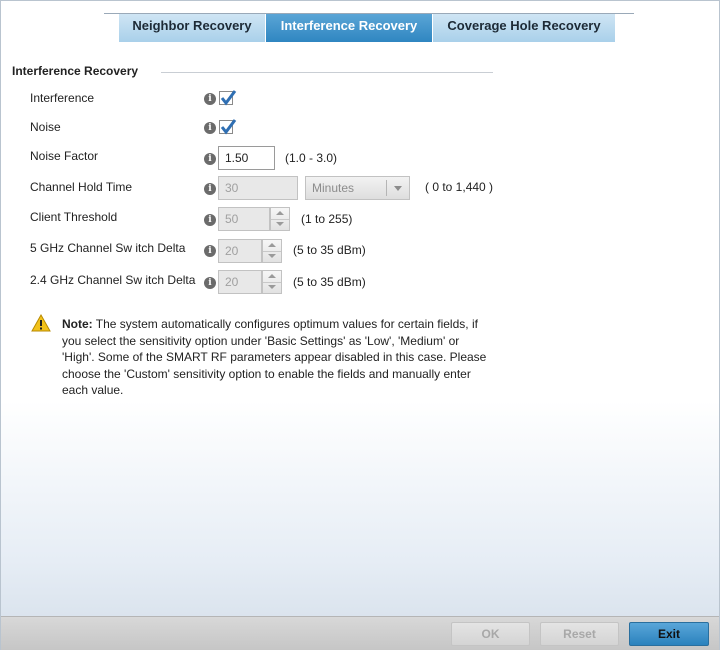  What do you see at coordinates (327, 219) in the screenshot?
I see `client-threshold-range: (1 to 255)` at bounding box center [327, 219].